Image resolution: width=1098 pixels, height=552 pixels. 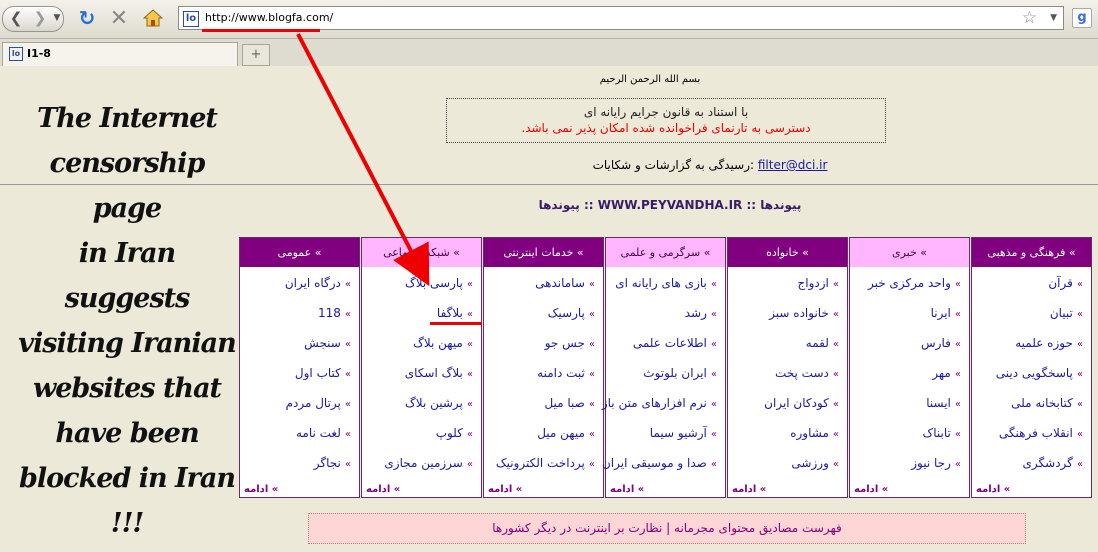 What do you see at coordinates (545, 463) in the screenshot?
I see `site-link: »پرداخت الکترونیک` at bounding box center [545, 463].